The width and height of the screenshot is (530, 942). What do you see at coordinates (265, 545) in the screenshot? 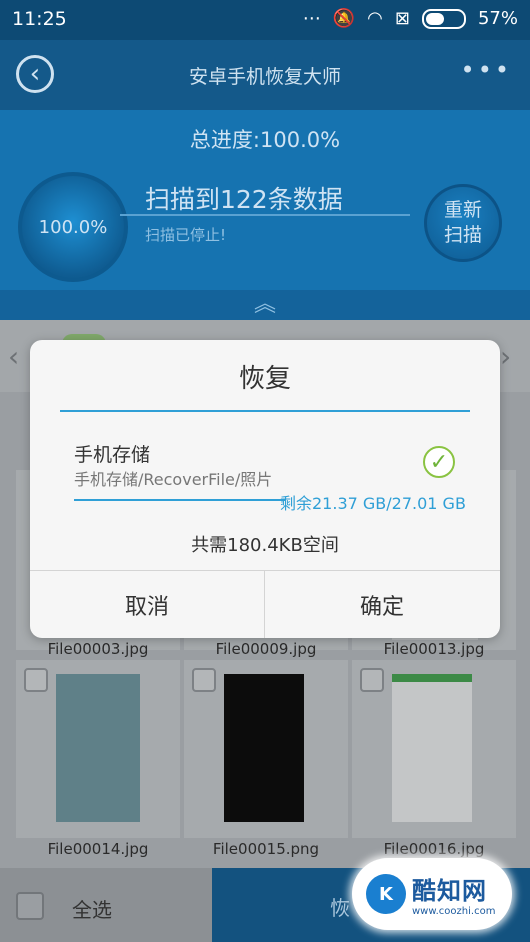
I see `space-required: 共需180.4KB空间` at bounding box center [265, 545].